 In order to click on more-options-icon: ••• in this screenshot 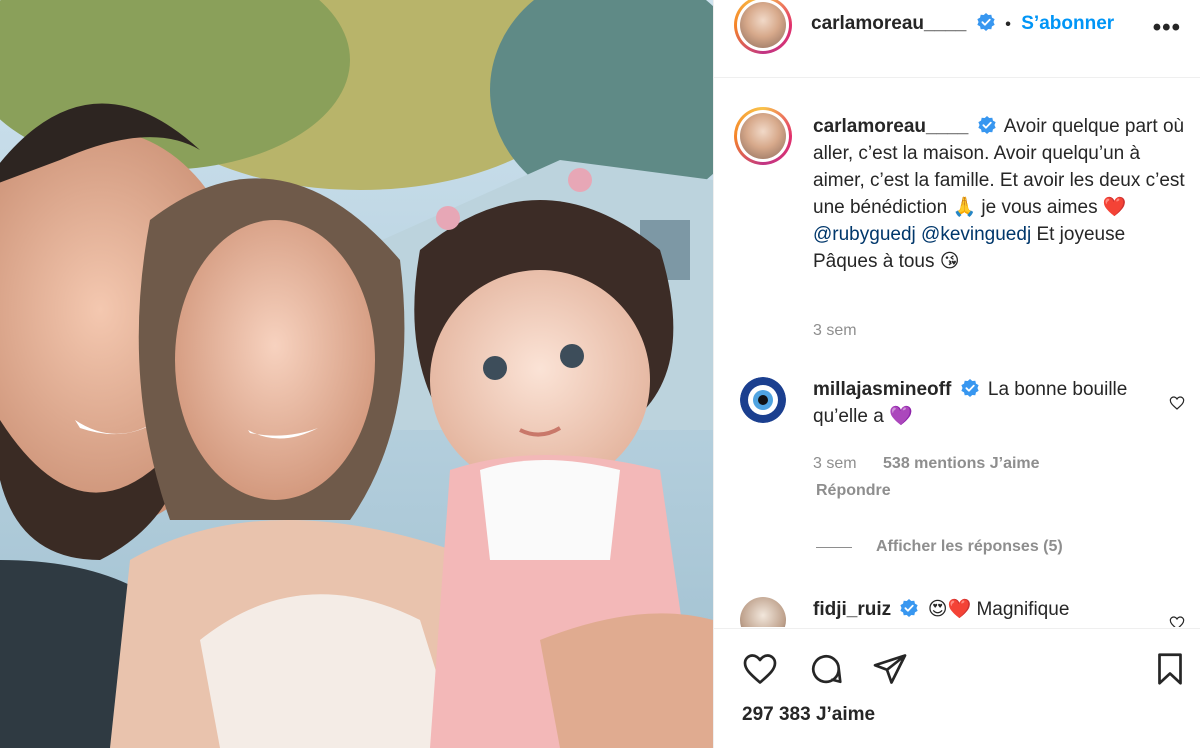, I will do `click(1167, 28)`.